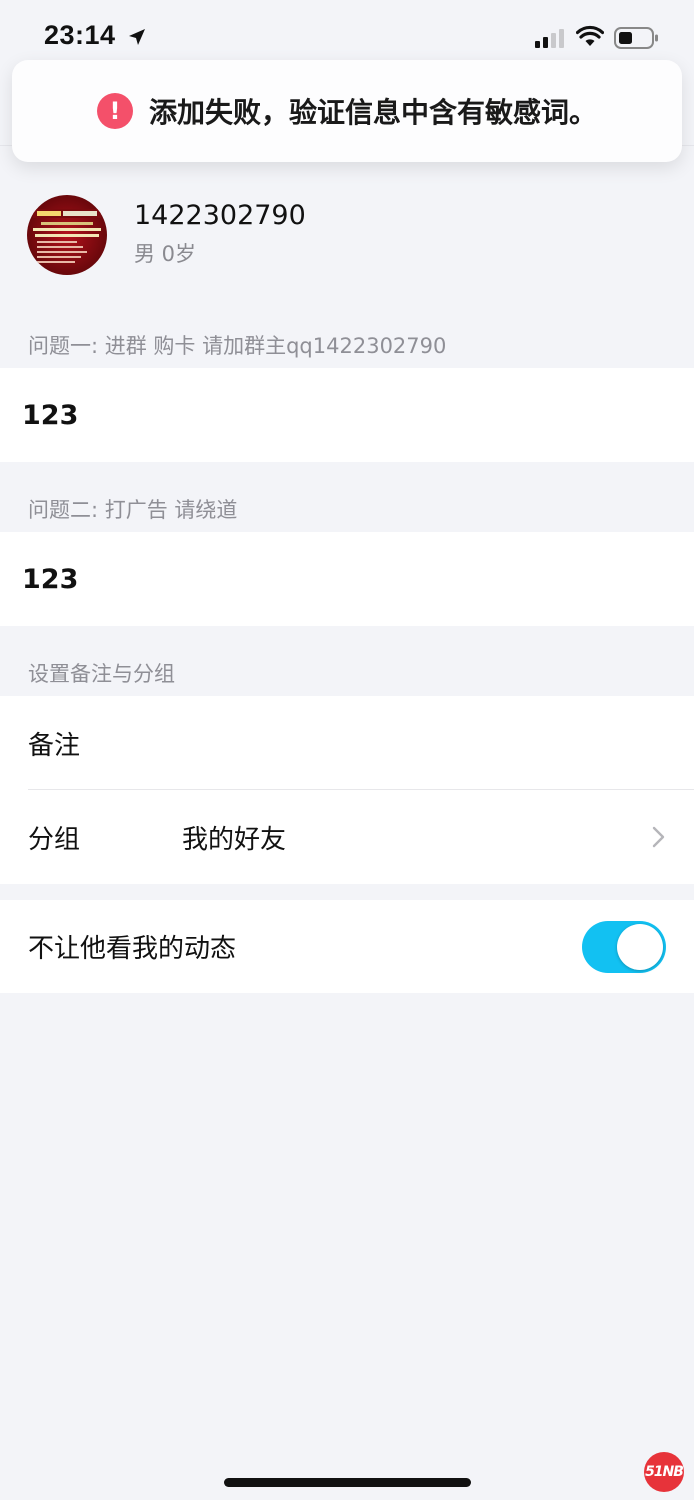 This screenshot has width=694, height=1500. What do you see at coordinates (220, 215) in the screenshot?
I see `profile-name: 1422302790` at bounding box center [220, 215].